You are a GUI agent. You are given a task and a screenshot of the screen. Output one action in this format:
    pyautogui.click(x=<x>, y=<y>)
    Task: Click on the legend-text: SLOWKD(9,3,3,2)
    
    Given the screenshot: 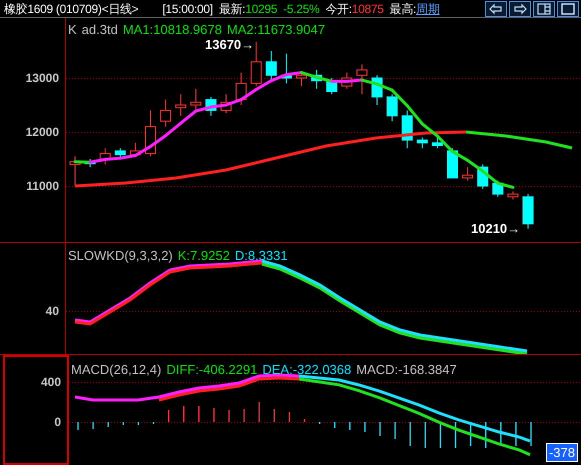 What is the action you would take?
    pyautogui.click(x=120, y=256)
    